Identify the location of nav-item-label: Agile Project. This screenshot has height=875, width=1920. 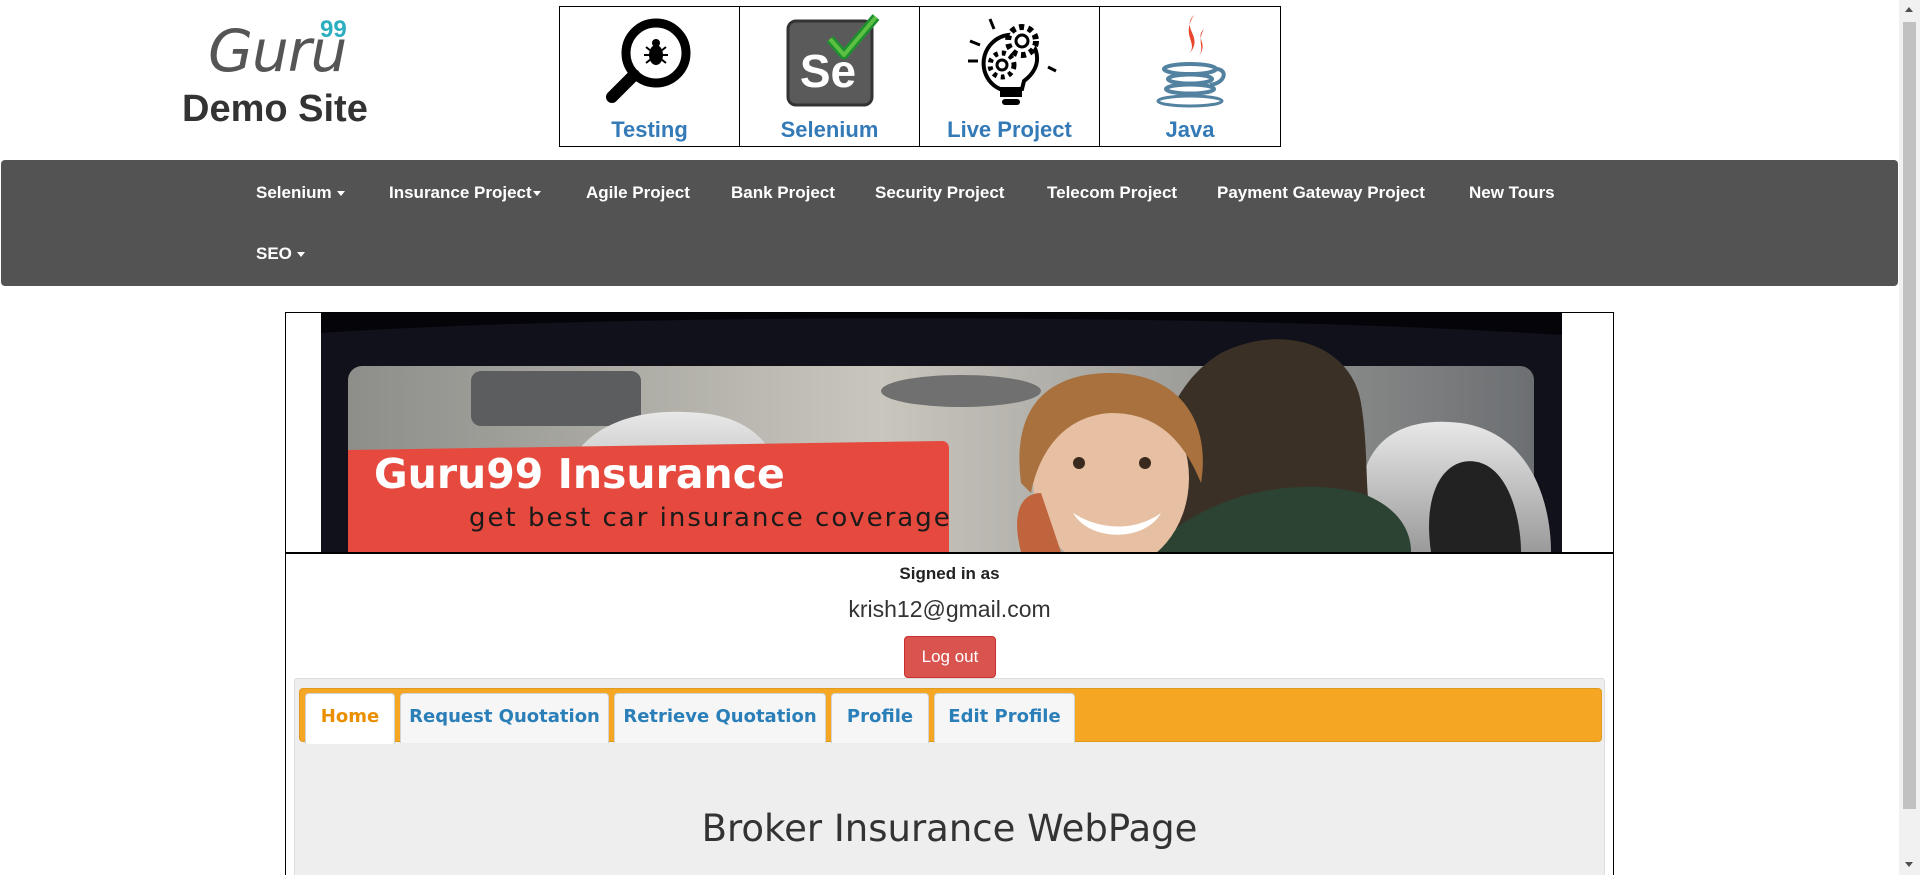
(638, 192).